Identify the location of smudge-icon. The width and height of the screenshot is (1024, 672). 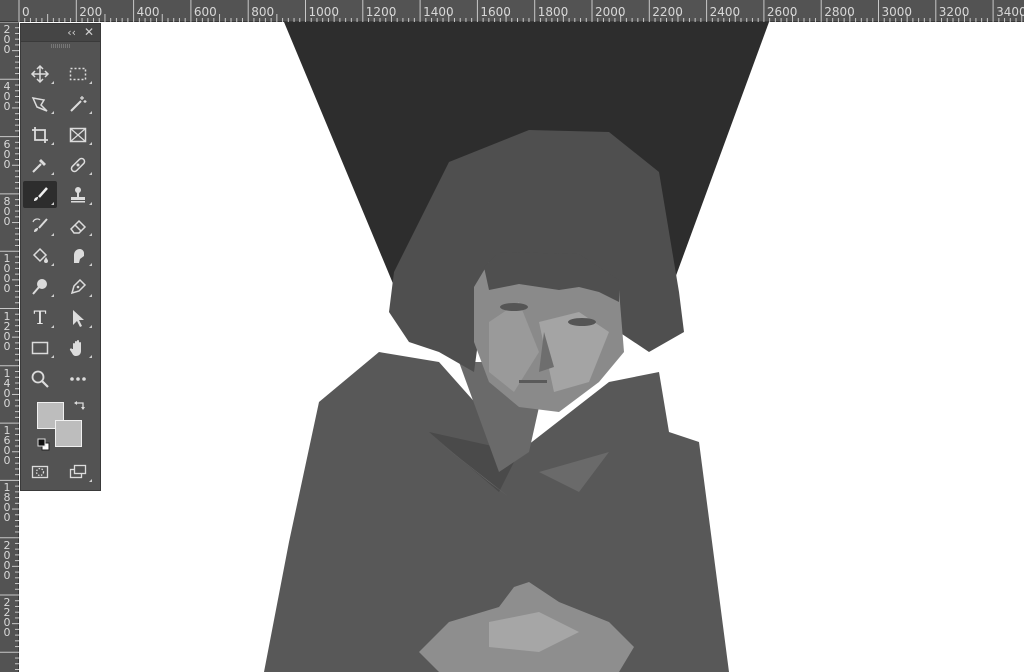
(79, 255).